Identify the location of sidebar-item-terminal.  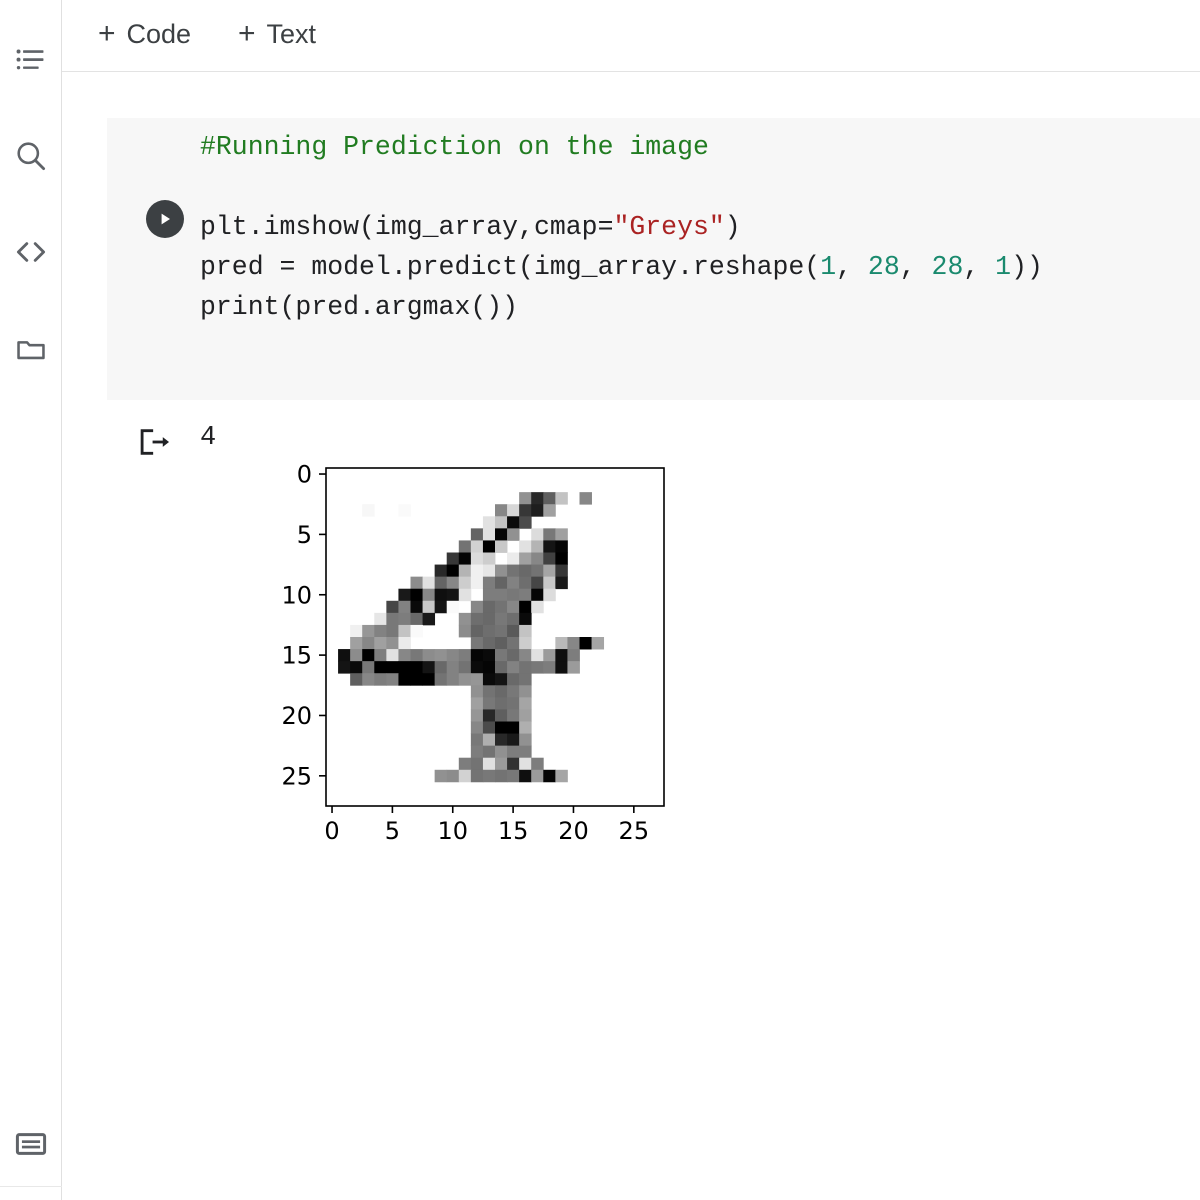
(30, 1144).